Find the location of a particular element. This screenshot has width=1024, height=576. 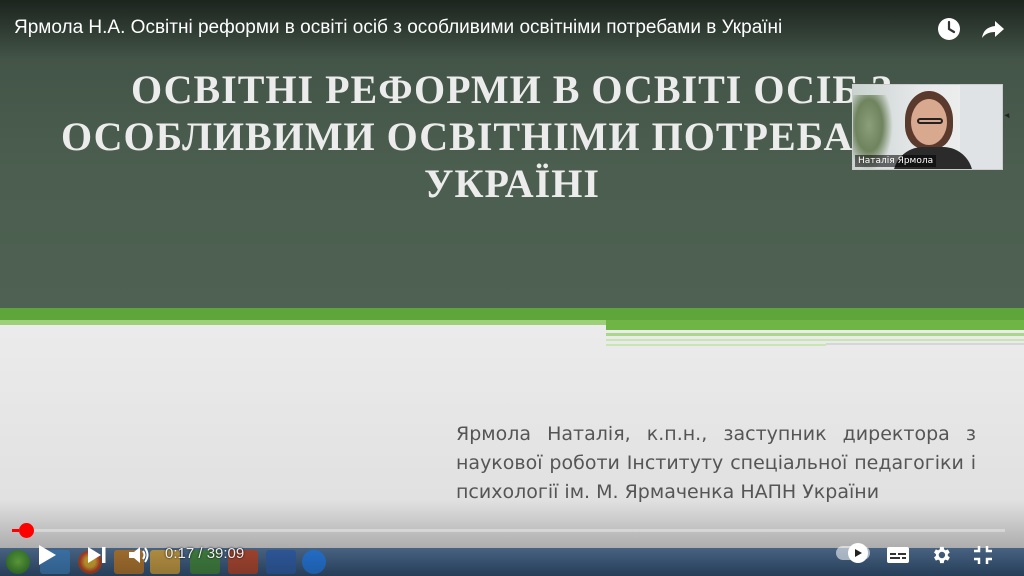

skip-next-icon is located at coordinates (97, 555).